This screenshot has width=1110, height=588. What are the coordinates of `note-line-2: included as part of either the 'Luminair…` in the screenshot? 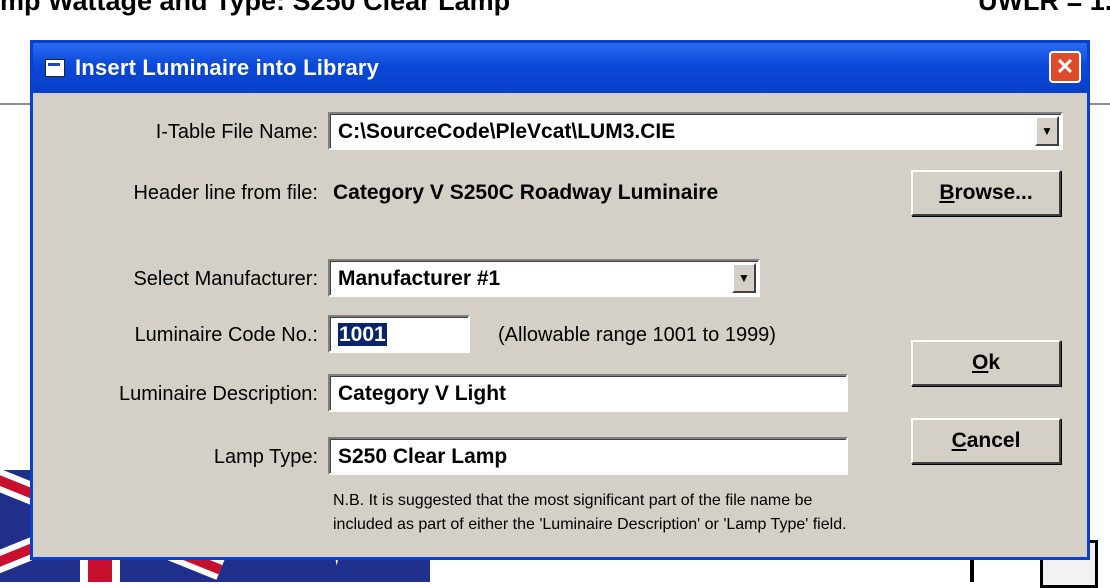 It's located at (590, 524).